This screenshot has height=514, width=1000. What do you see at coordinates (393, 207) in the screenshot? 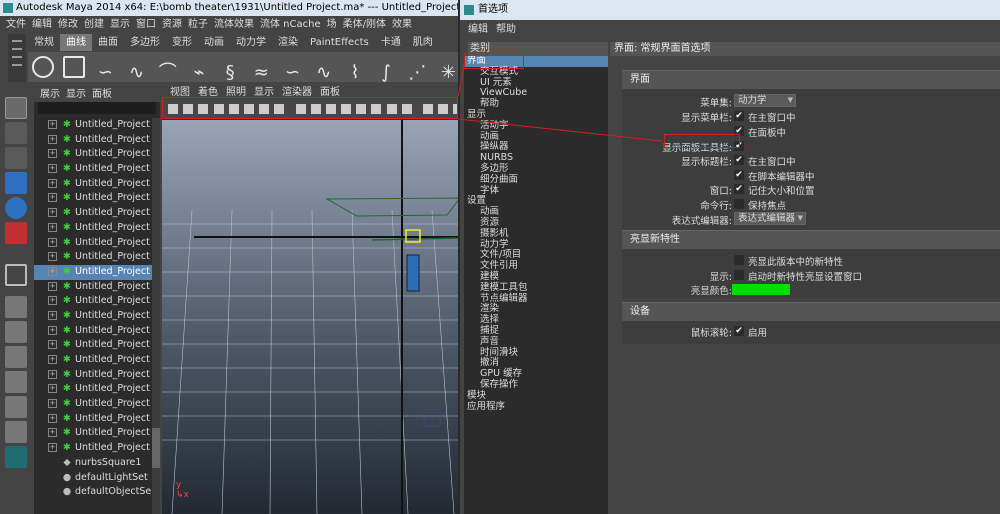
I see `nurbs-square-curve` at bounding box center [393, 207].